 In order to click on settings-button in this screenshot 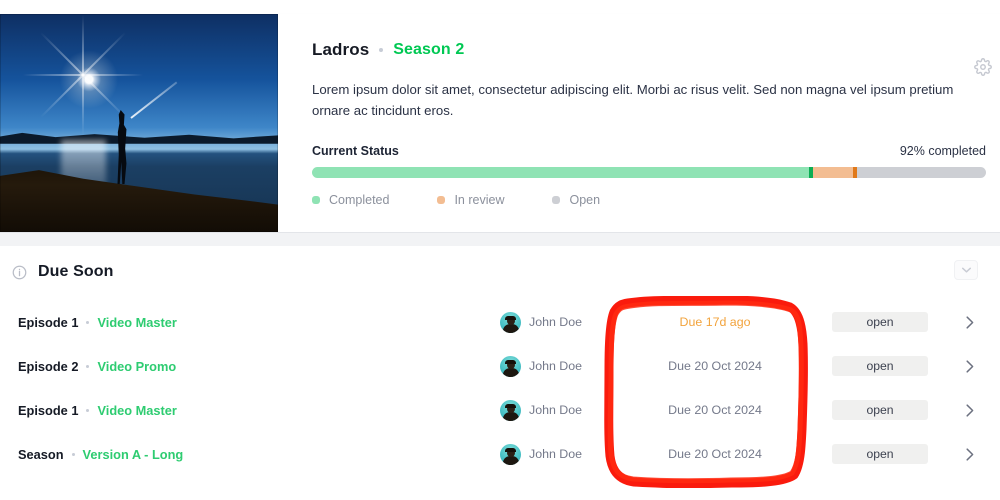, I will do `click(983, 67)`.